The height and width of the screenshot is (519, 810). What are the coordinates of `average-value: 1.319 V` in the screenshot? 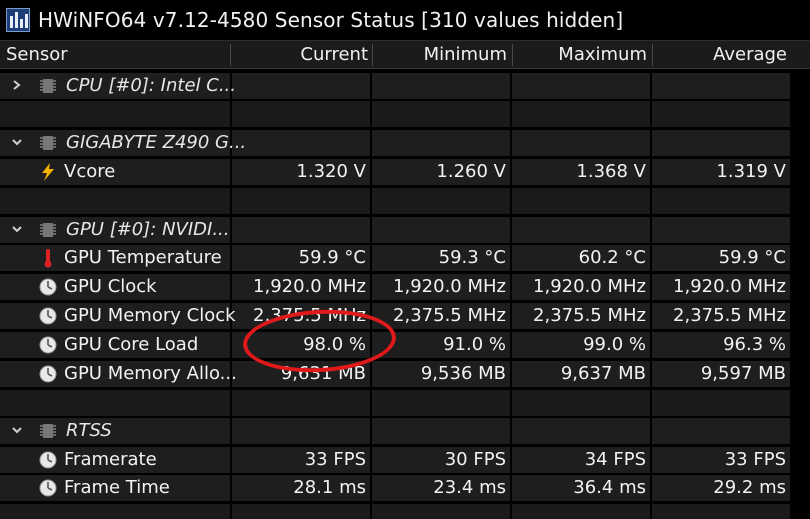 It's located at (751, 171).